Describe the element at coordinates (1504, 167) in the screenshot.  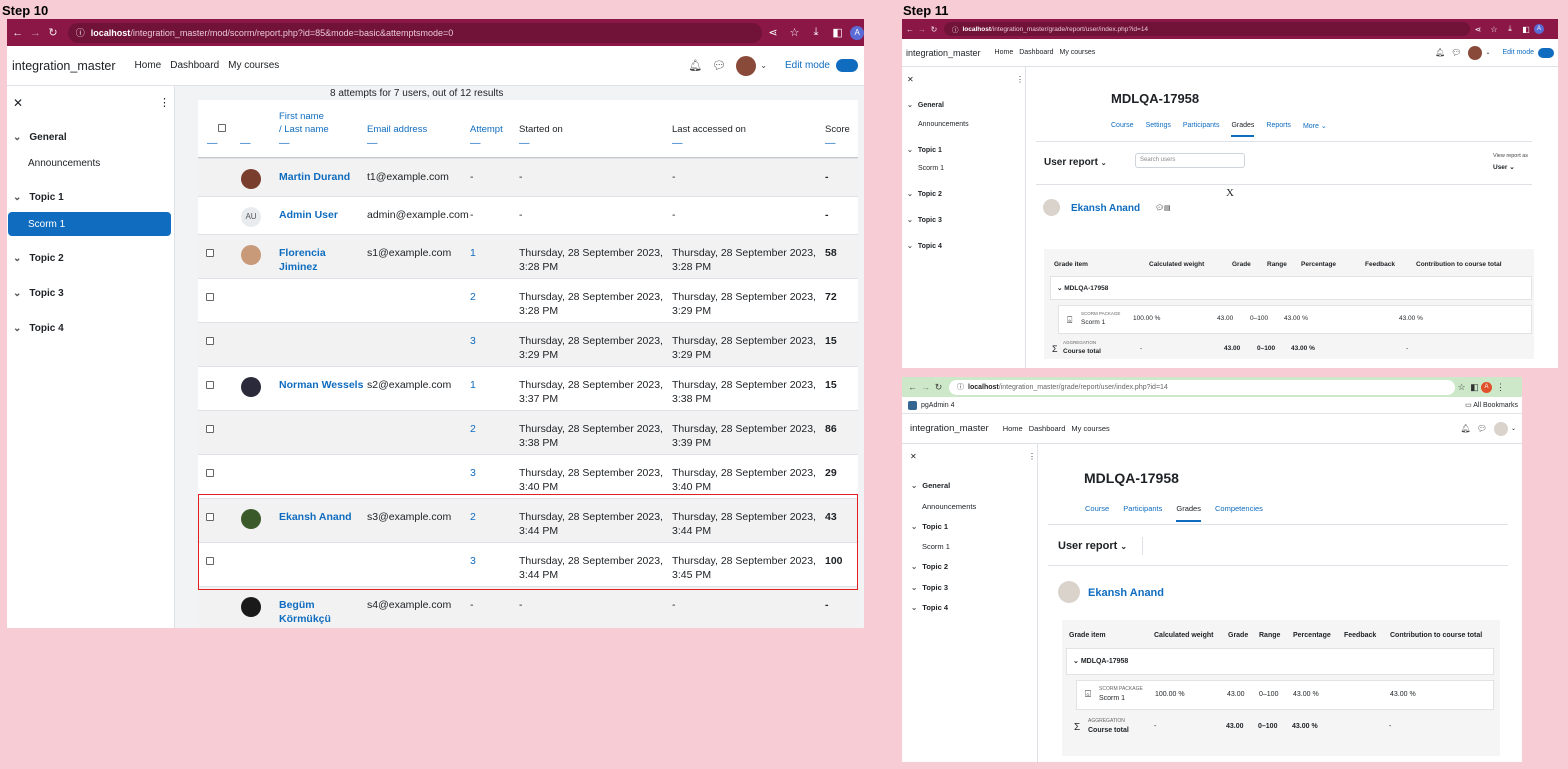
I see `view-as-select: User ⌄` at that location.